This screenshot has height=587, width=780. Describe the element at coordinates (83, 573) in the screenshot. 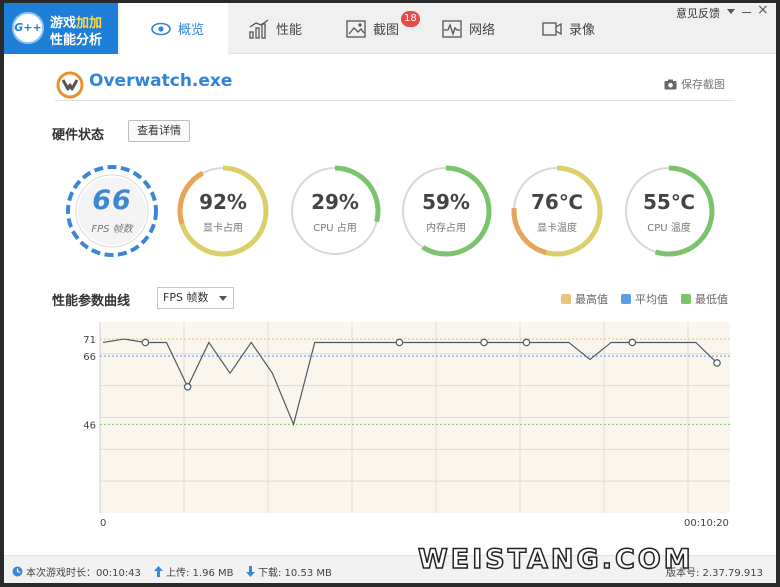

I see `session-duration-label: 本次游戏时长：00:10:43` at that location.